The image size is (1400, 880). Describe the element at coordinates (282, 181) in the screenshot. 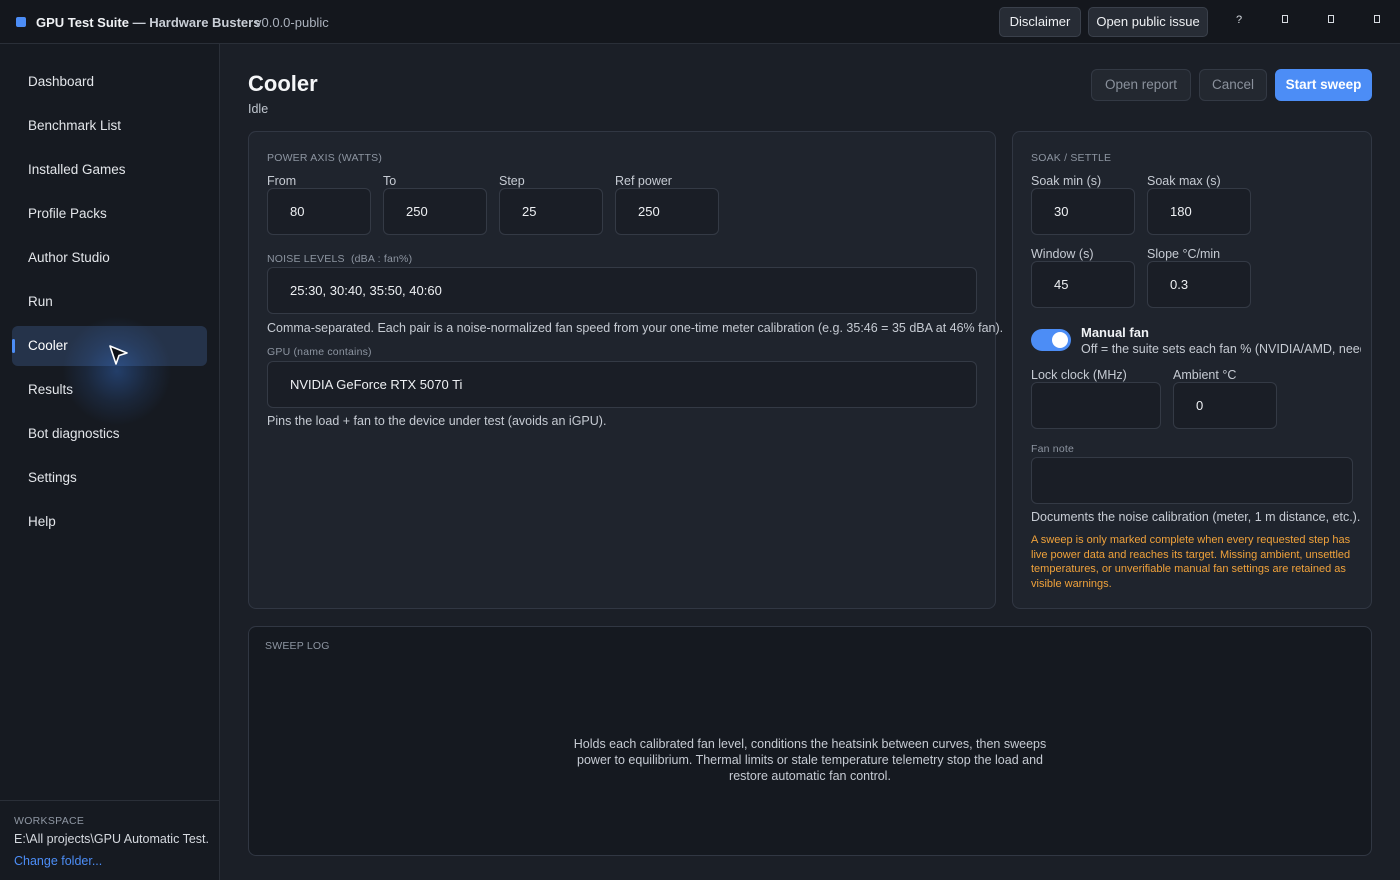

I see `from-label: From` at that location.